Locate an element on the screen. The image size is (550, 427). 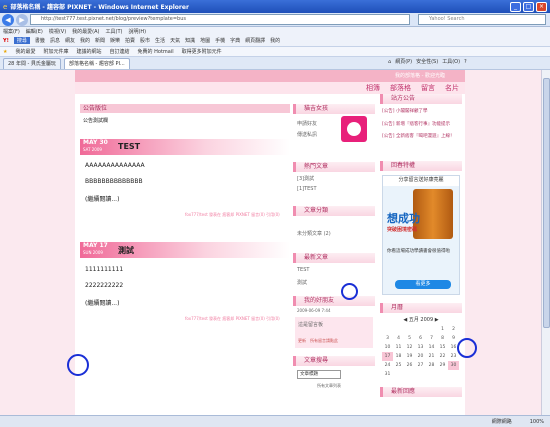
author-link: 申請好友 is located at coordinates (307, 123).